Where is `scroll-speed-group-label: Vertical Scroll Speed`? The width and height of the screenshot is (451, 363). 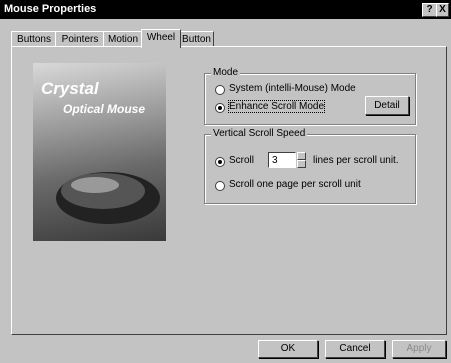 scroll-speed-group-label: Vertical Scroll Speed is located at coordinates (259, 133).